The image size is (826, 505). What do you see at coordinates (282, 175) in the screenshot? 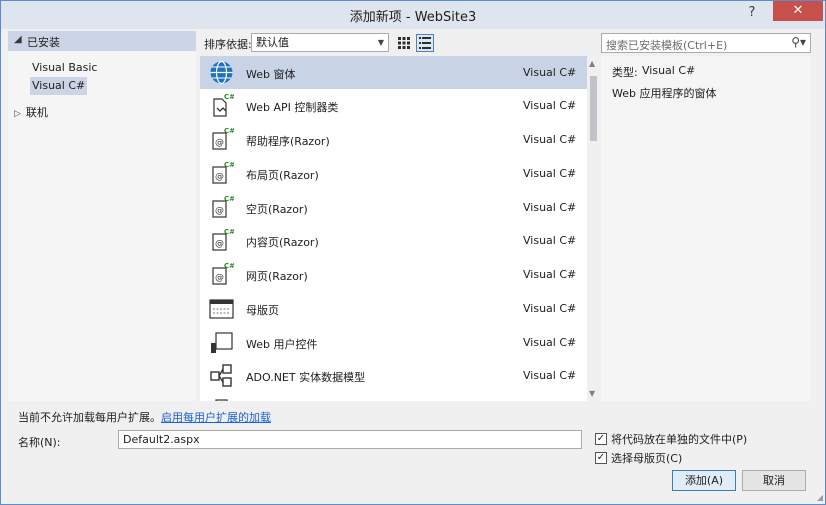
I see `template-name: 布局页(Razor)` at bounding box center [282, 175].